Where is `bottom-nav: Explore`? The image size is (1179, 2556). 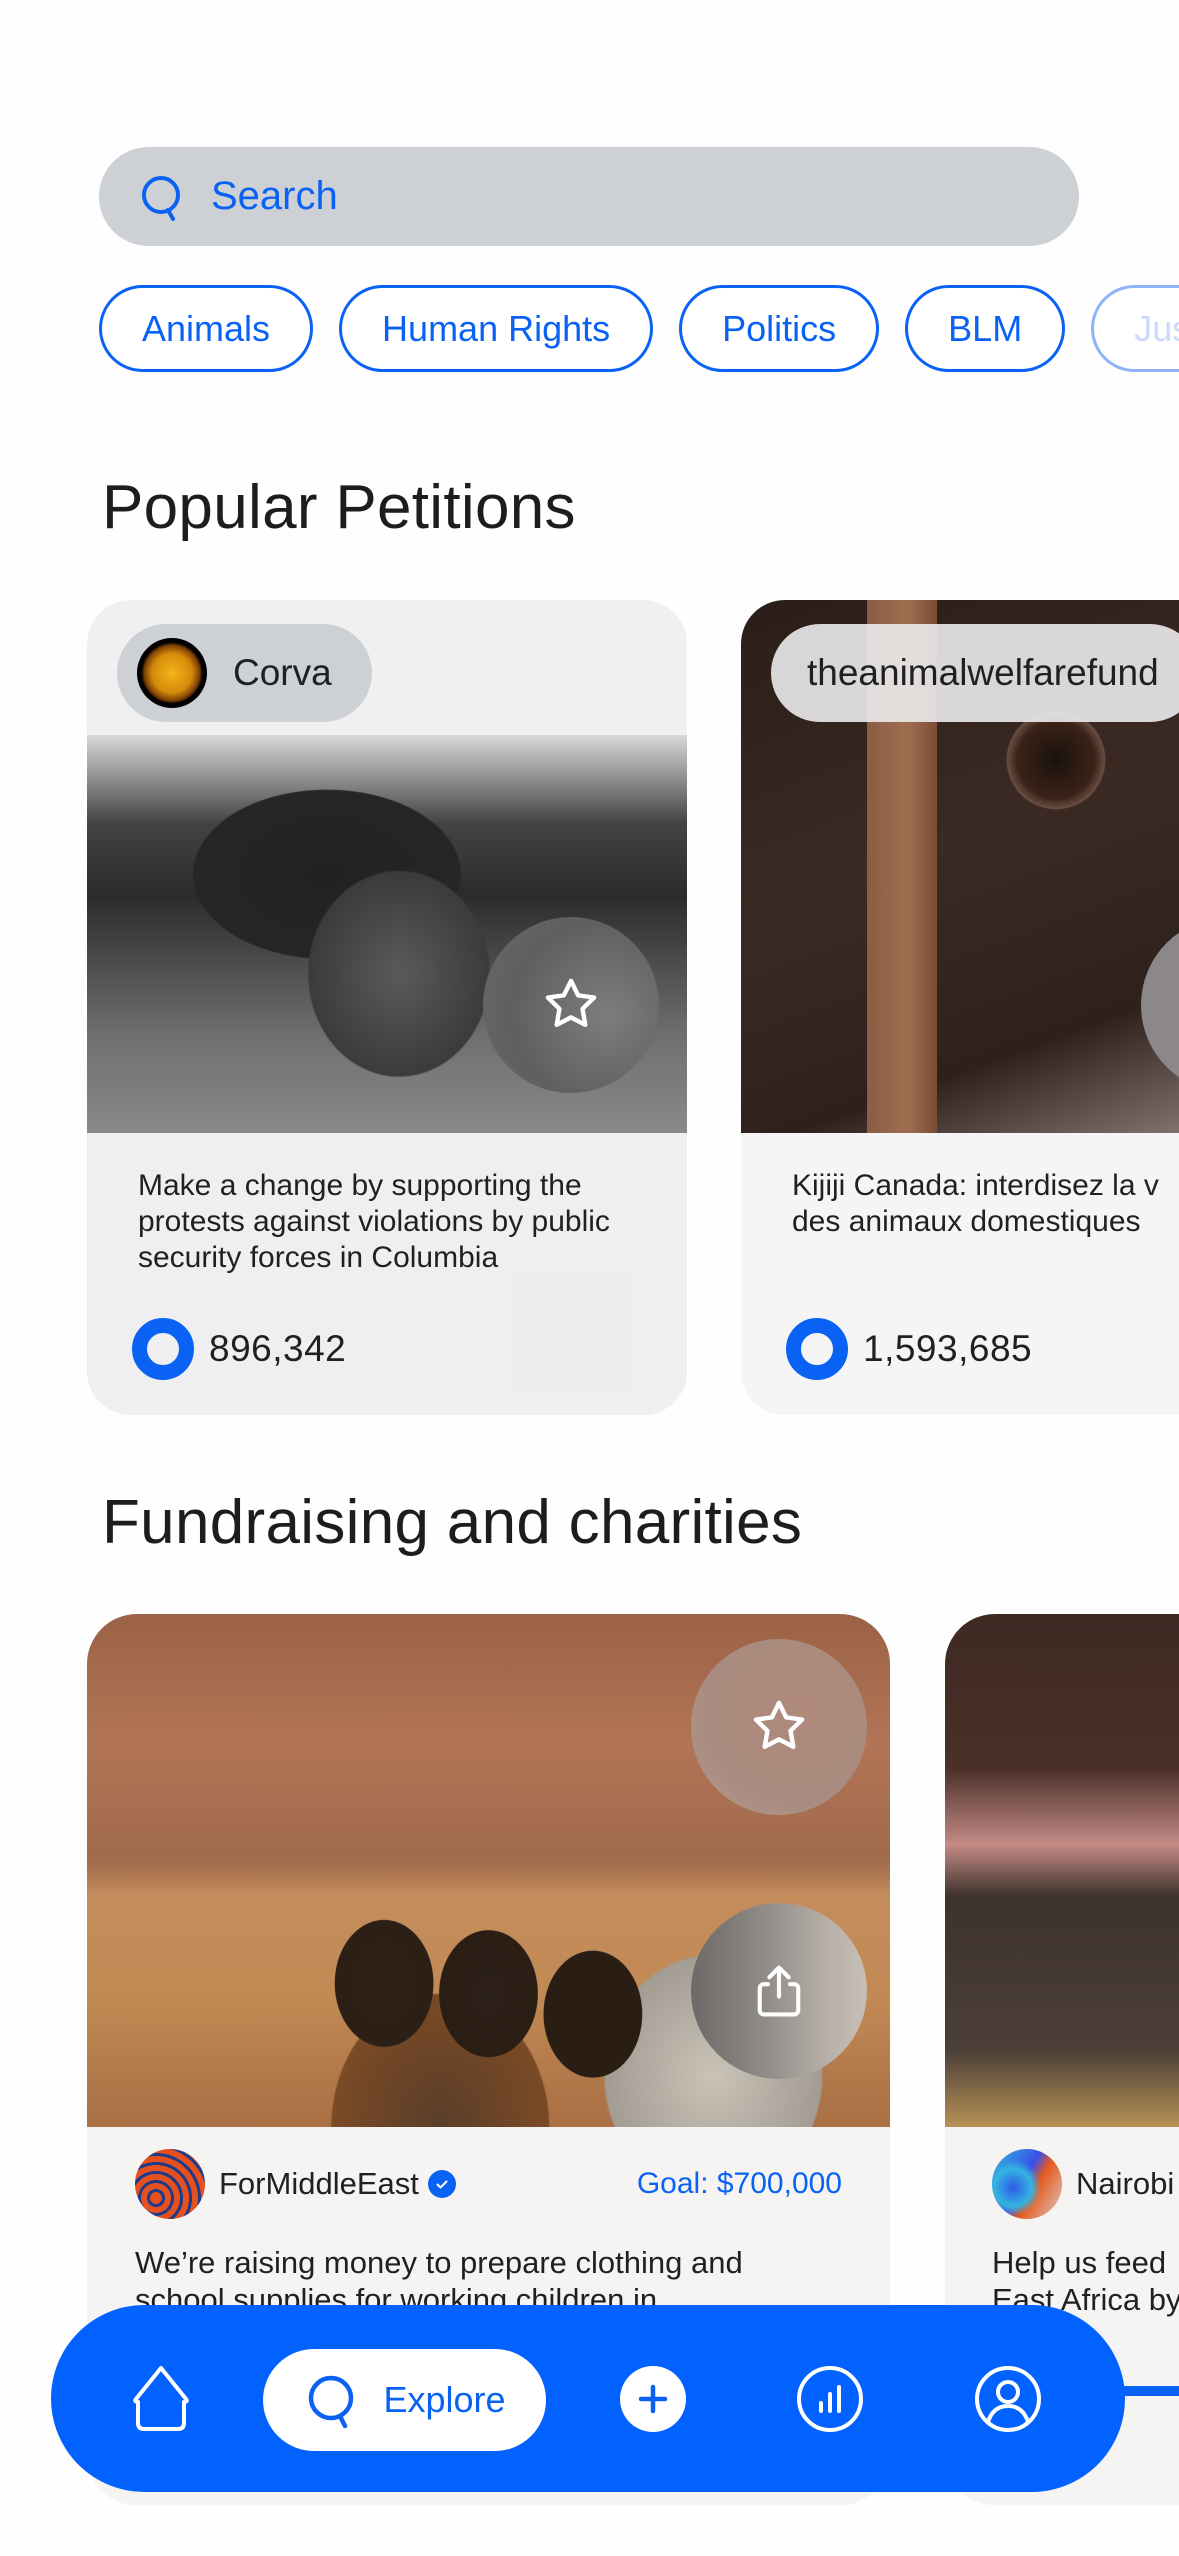 bottom-nav: Explore is located at coordinates (588, 2398).